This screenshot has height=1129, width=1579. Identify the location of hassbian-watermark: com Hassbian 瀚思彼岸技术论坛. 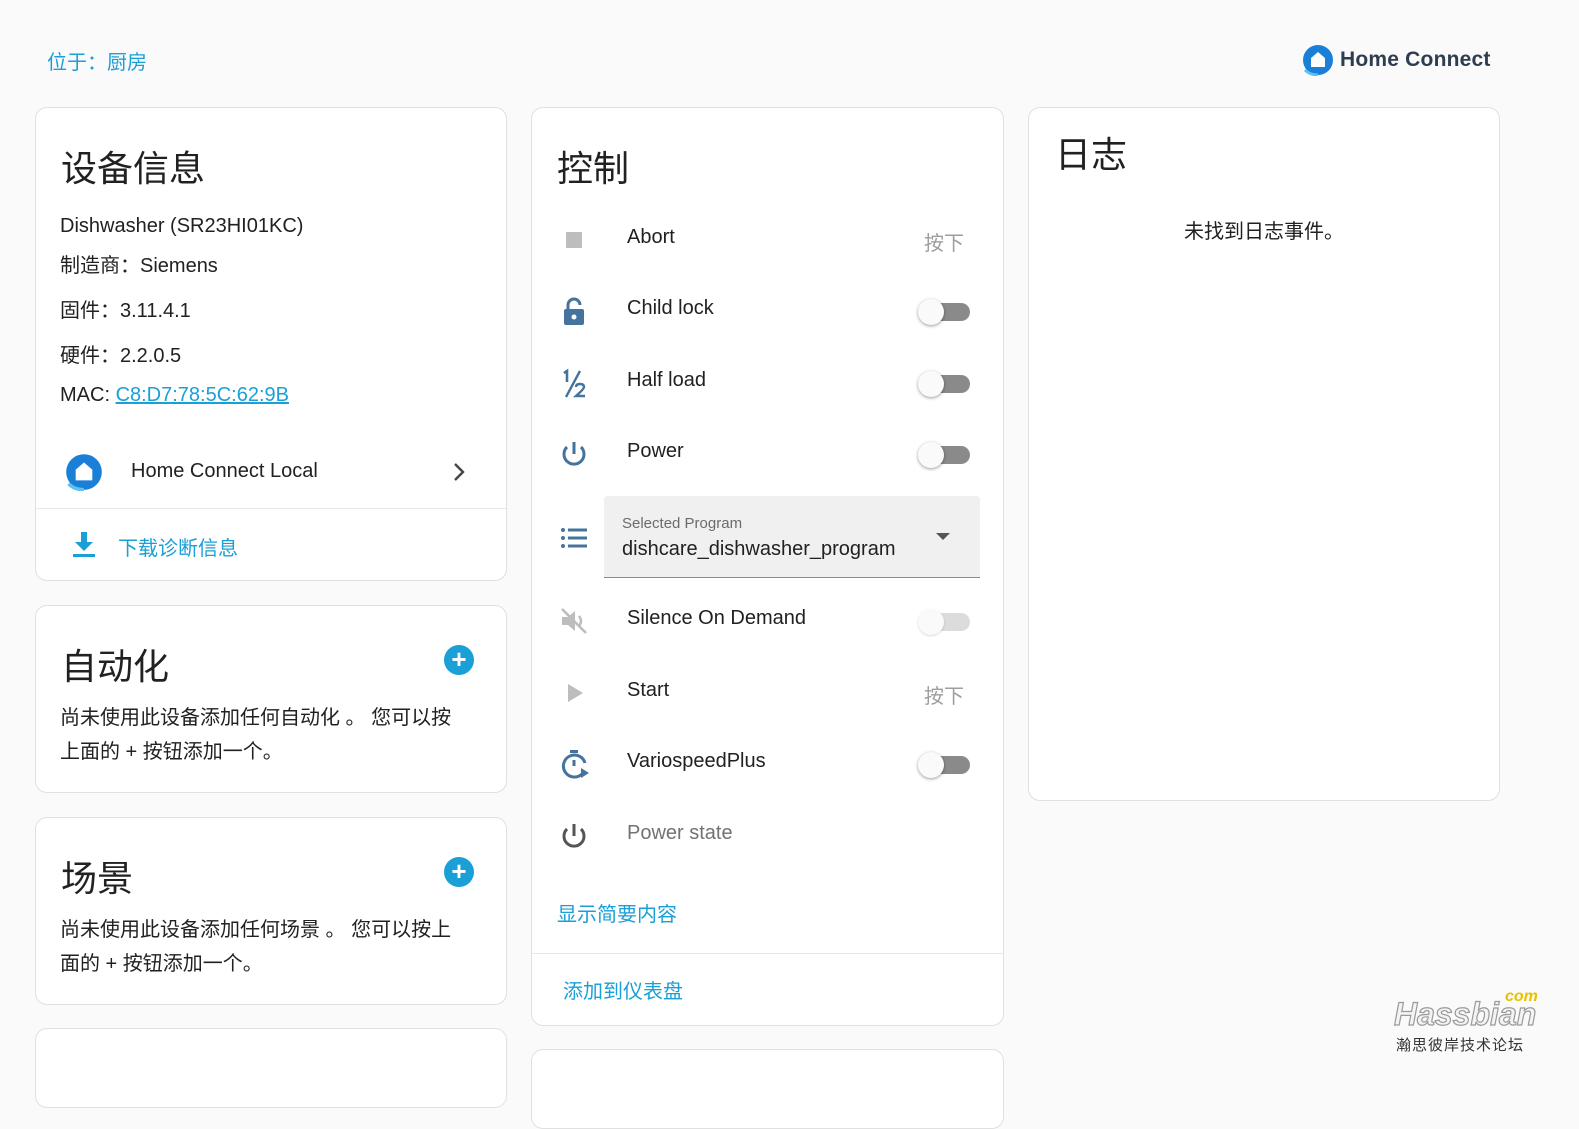
(1472, 1023).